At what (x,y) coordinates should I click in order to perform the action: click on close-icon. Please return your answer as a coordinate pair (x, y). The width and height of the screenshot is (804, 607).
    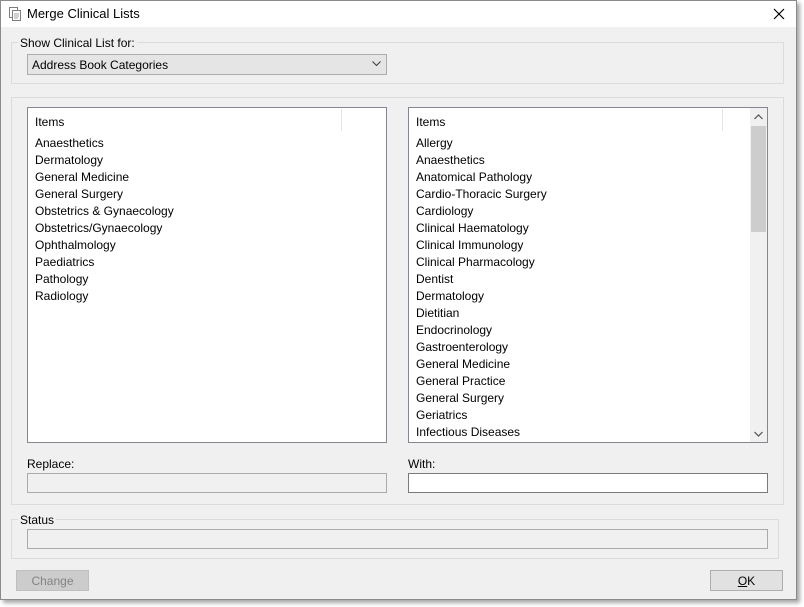
    Looking at the image, I should click on (779, 14).